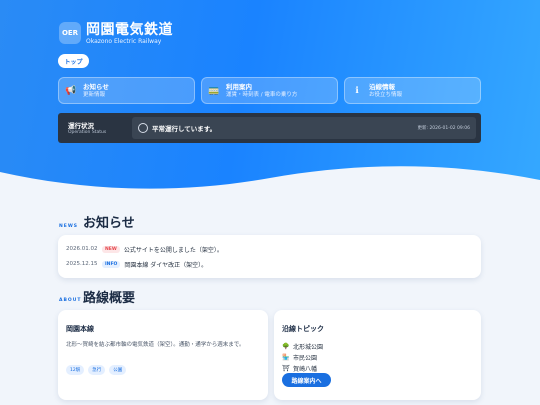  I want to click on news-section-tag: NEWS, so click(69, 226).